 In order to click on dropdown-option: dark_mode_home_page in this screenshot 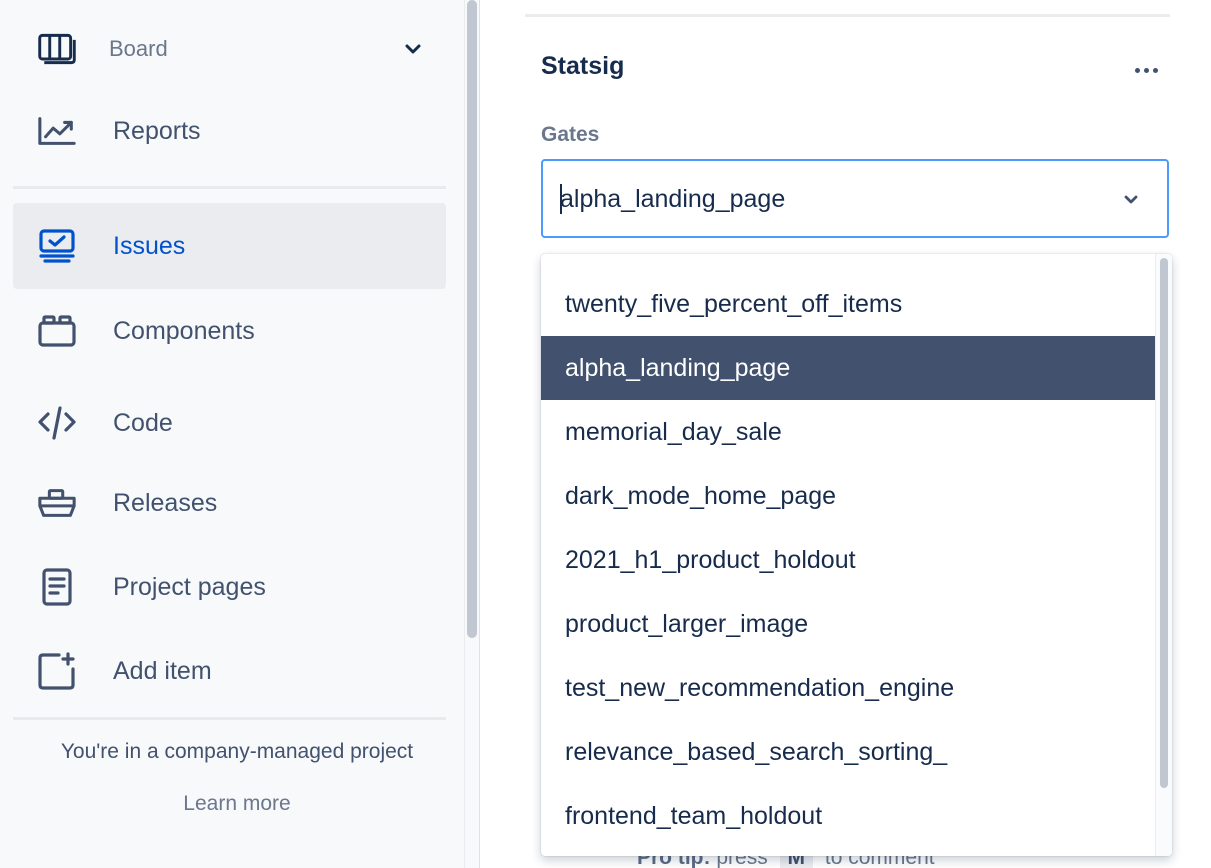, I will do `click(848, 496)`.